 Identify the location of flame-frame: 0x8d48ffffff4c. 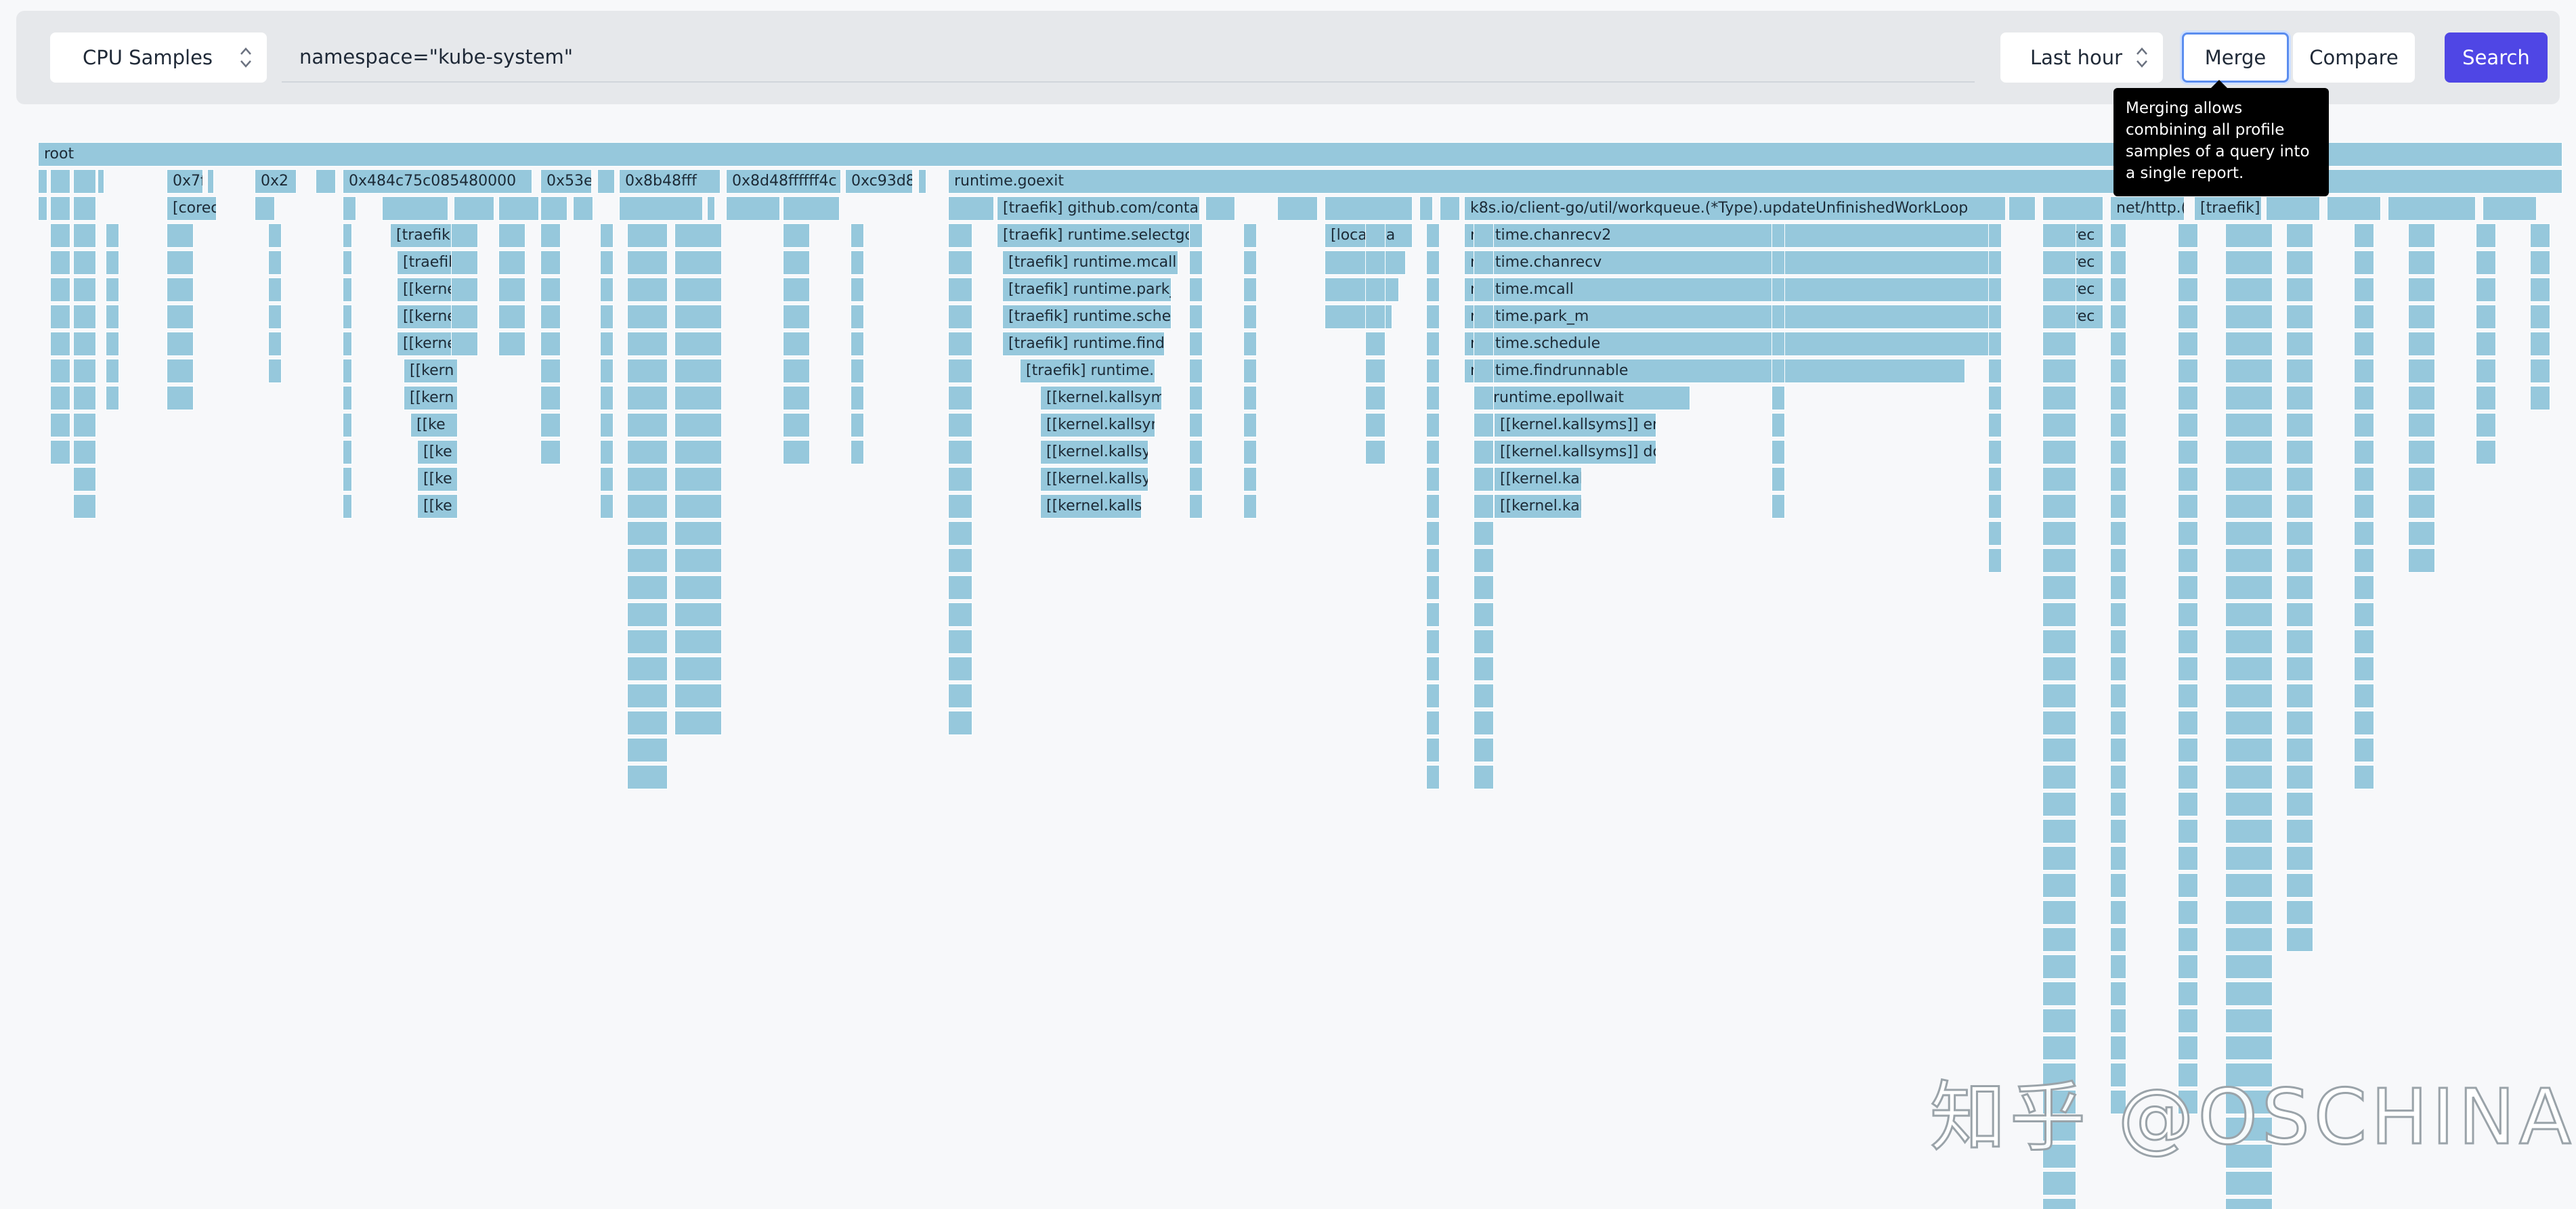
(783, 181).